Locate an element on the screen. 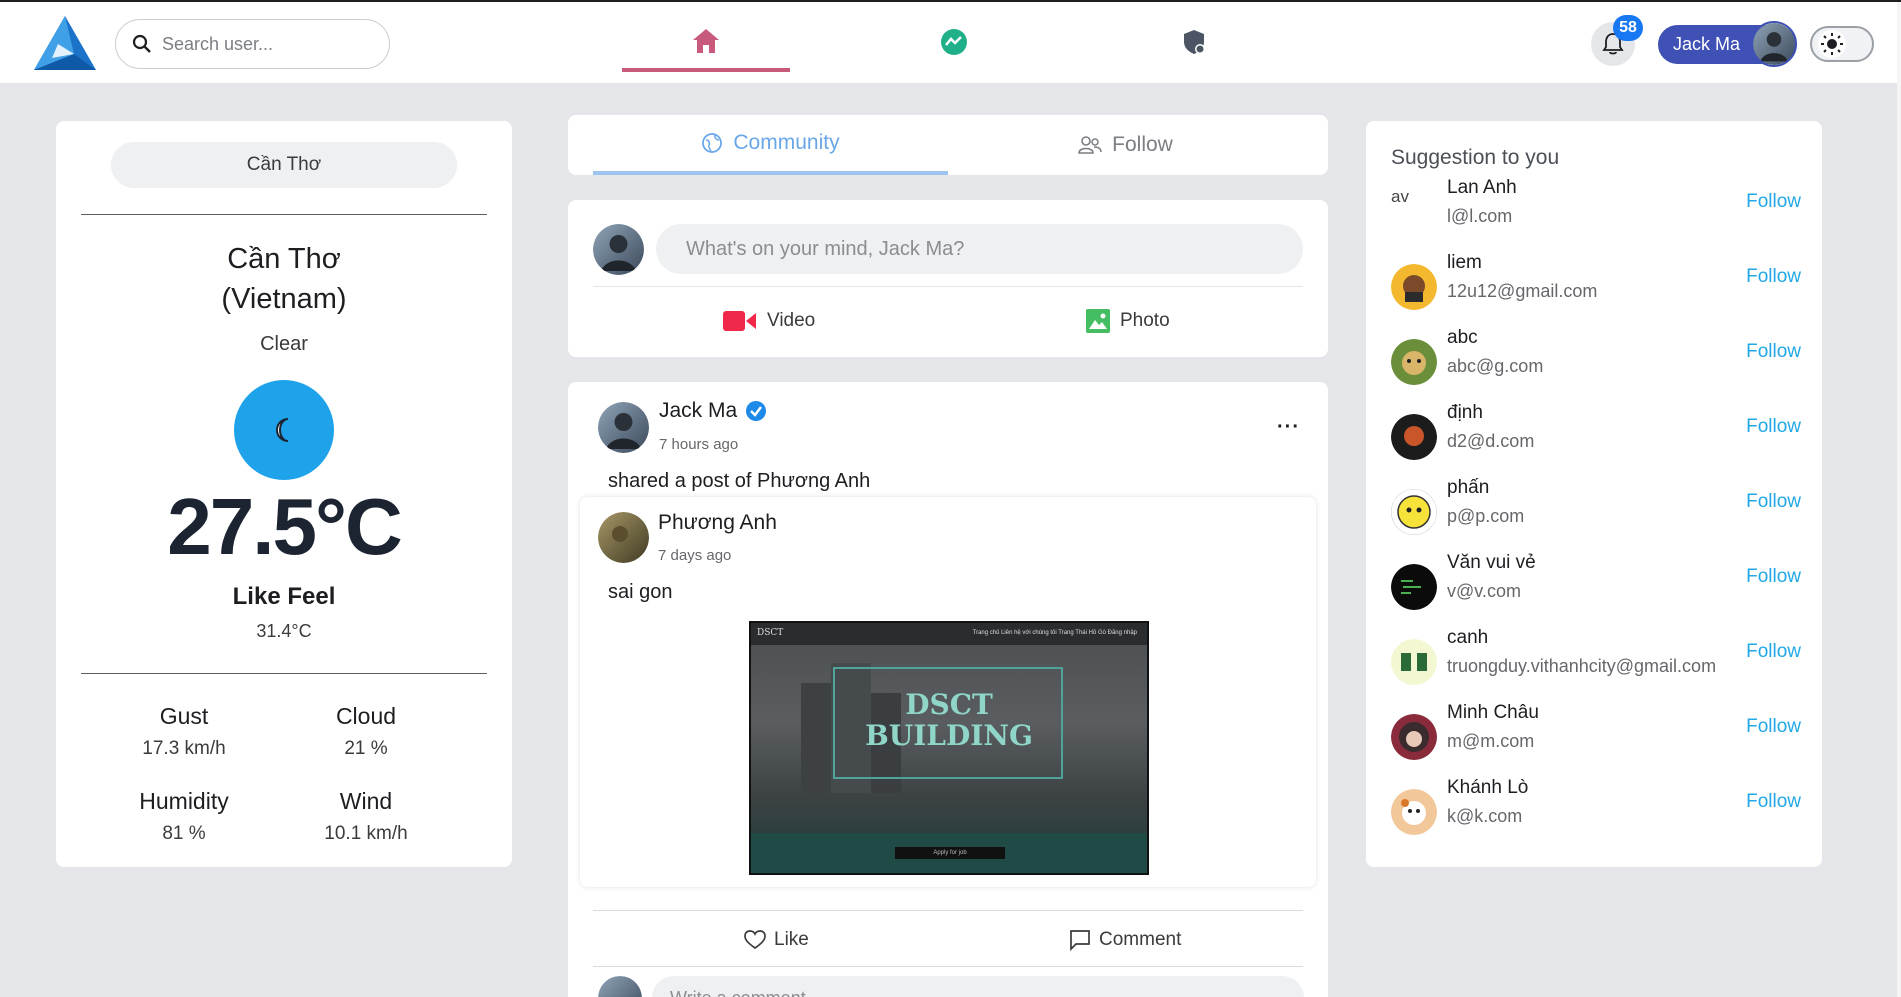  suggestion-name: abc is located at coordinates (1462, 338).